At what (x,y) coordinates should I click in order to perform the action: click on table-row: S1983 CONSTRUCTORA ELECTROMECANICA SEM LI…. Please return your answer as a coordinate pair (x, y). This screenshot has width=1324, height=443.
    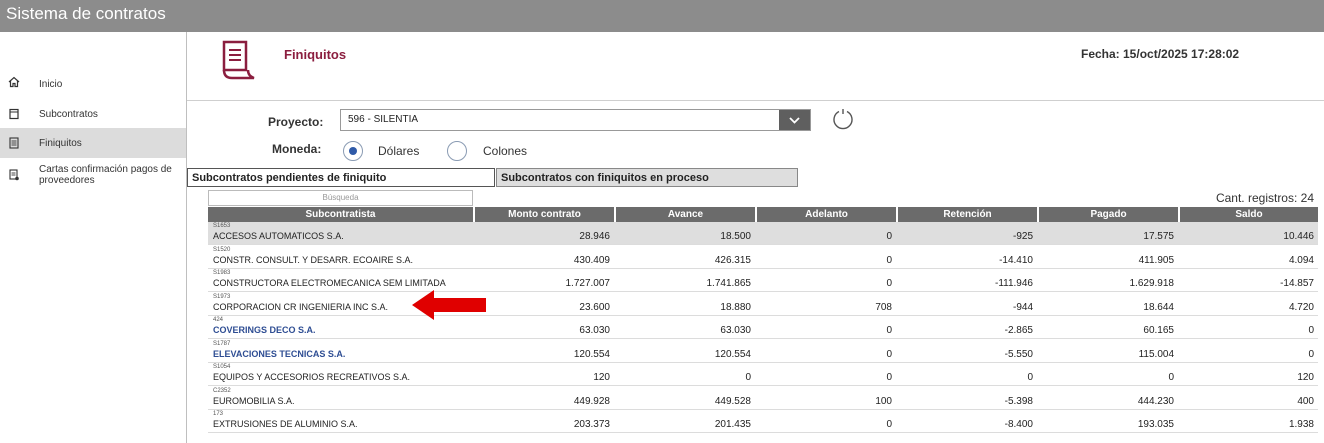
    Looking at the image, I should click on (763, 280).